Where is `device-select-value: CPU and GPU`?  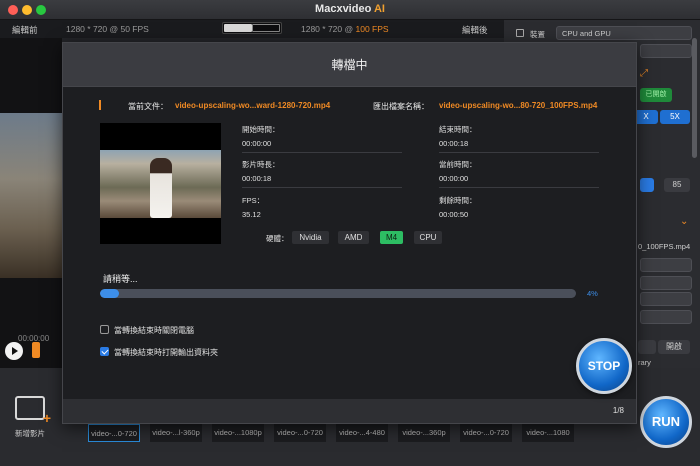
device-select-value: CPU and GPU is located at coordinates (586, 33).